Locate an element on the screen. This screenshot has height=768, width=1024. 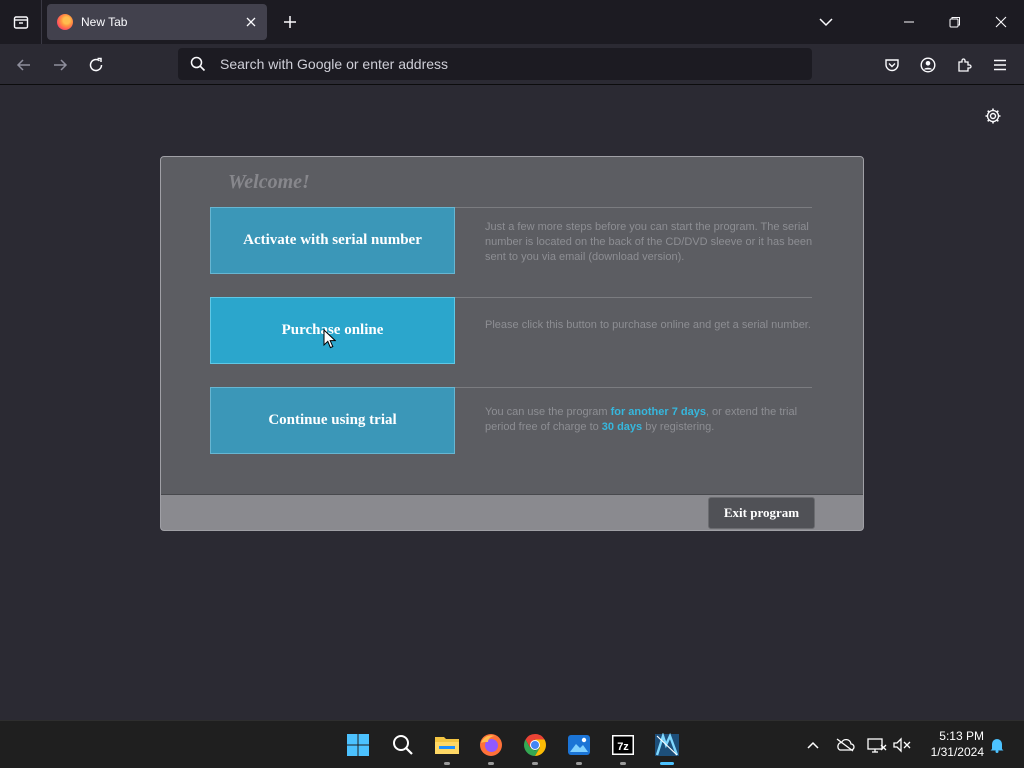
tab-new-tab: New Tab is located at coordinates (157, 22).